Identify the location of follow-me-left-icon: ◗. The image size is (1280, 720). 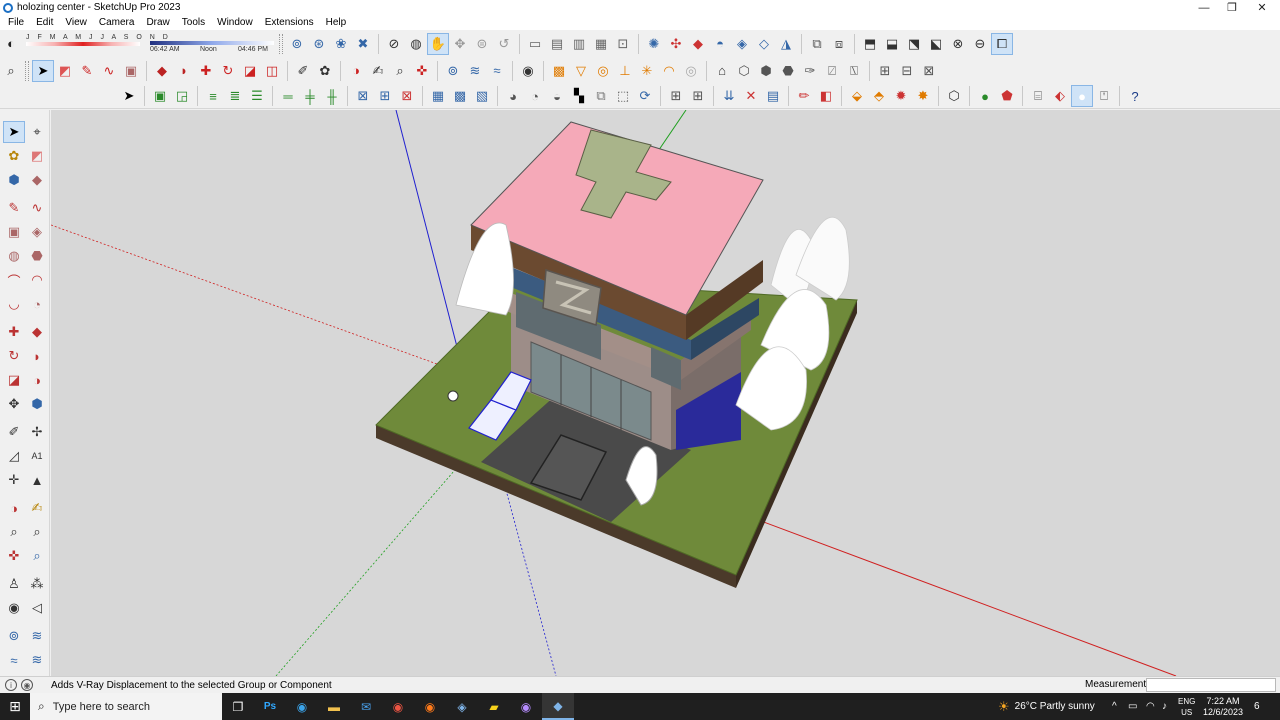
(37, 356).